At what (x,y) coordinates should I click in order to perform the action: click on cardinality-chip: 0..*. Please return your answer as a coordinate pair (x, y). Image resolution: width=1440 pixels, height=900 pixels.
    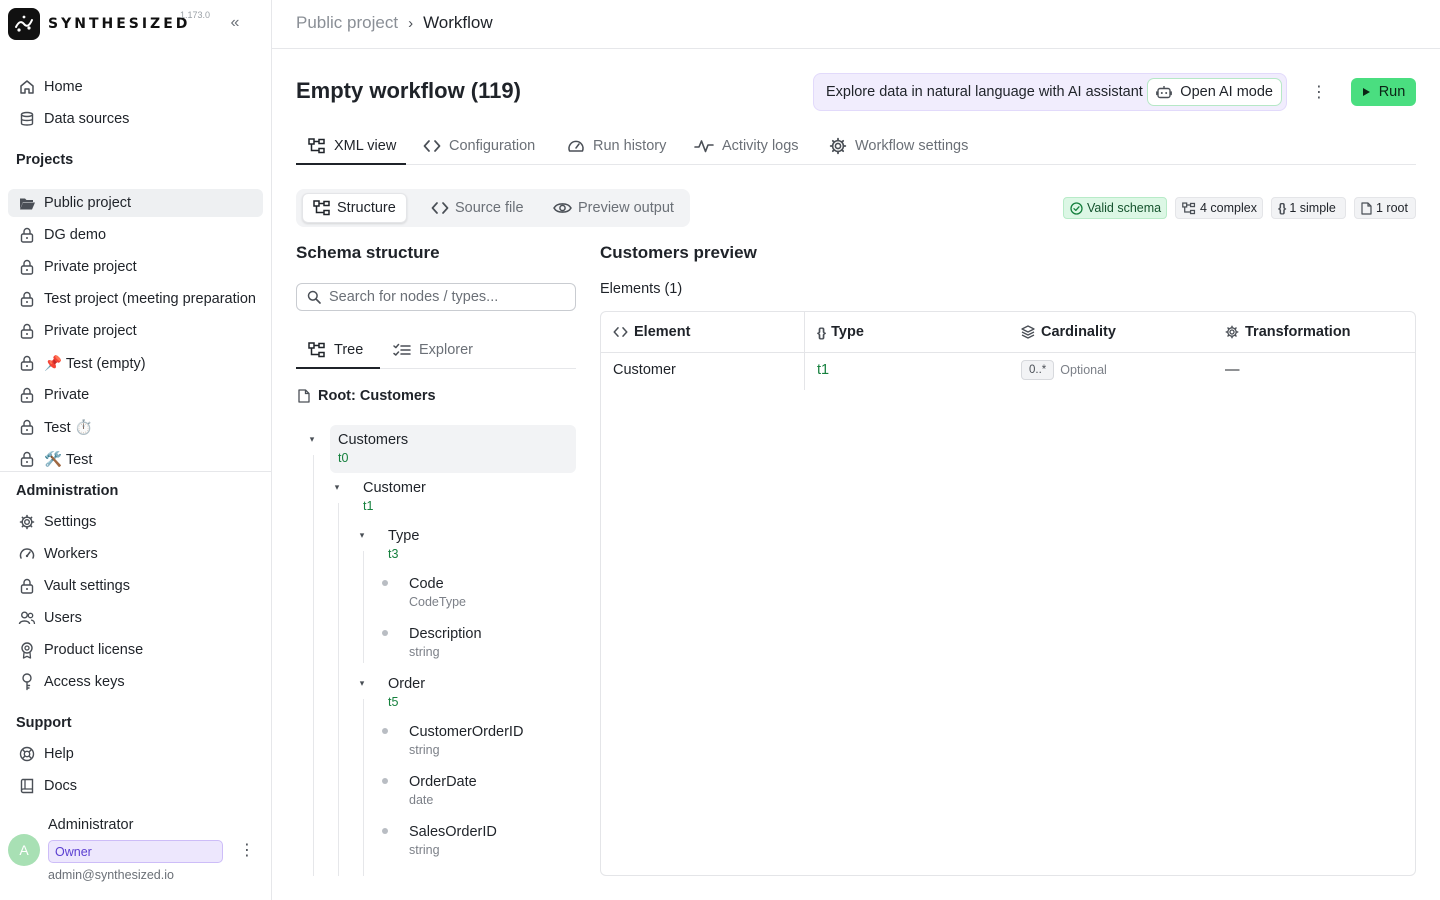
    Looking at the image, I should click on (1038, 370).